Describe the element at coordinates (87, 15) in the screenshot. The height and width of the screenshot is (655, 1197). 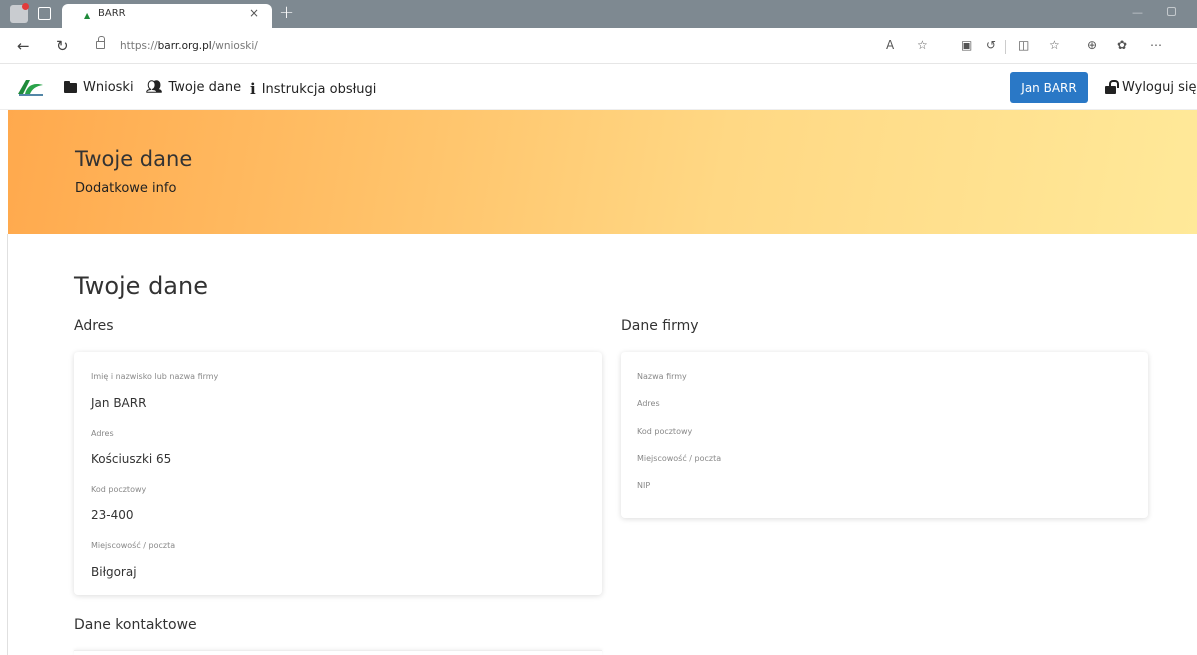
I see `site-favicon-icon: ▲` at that location.